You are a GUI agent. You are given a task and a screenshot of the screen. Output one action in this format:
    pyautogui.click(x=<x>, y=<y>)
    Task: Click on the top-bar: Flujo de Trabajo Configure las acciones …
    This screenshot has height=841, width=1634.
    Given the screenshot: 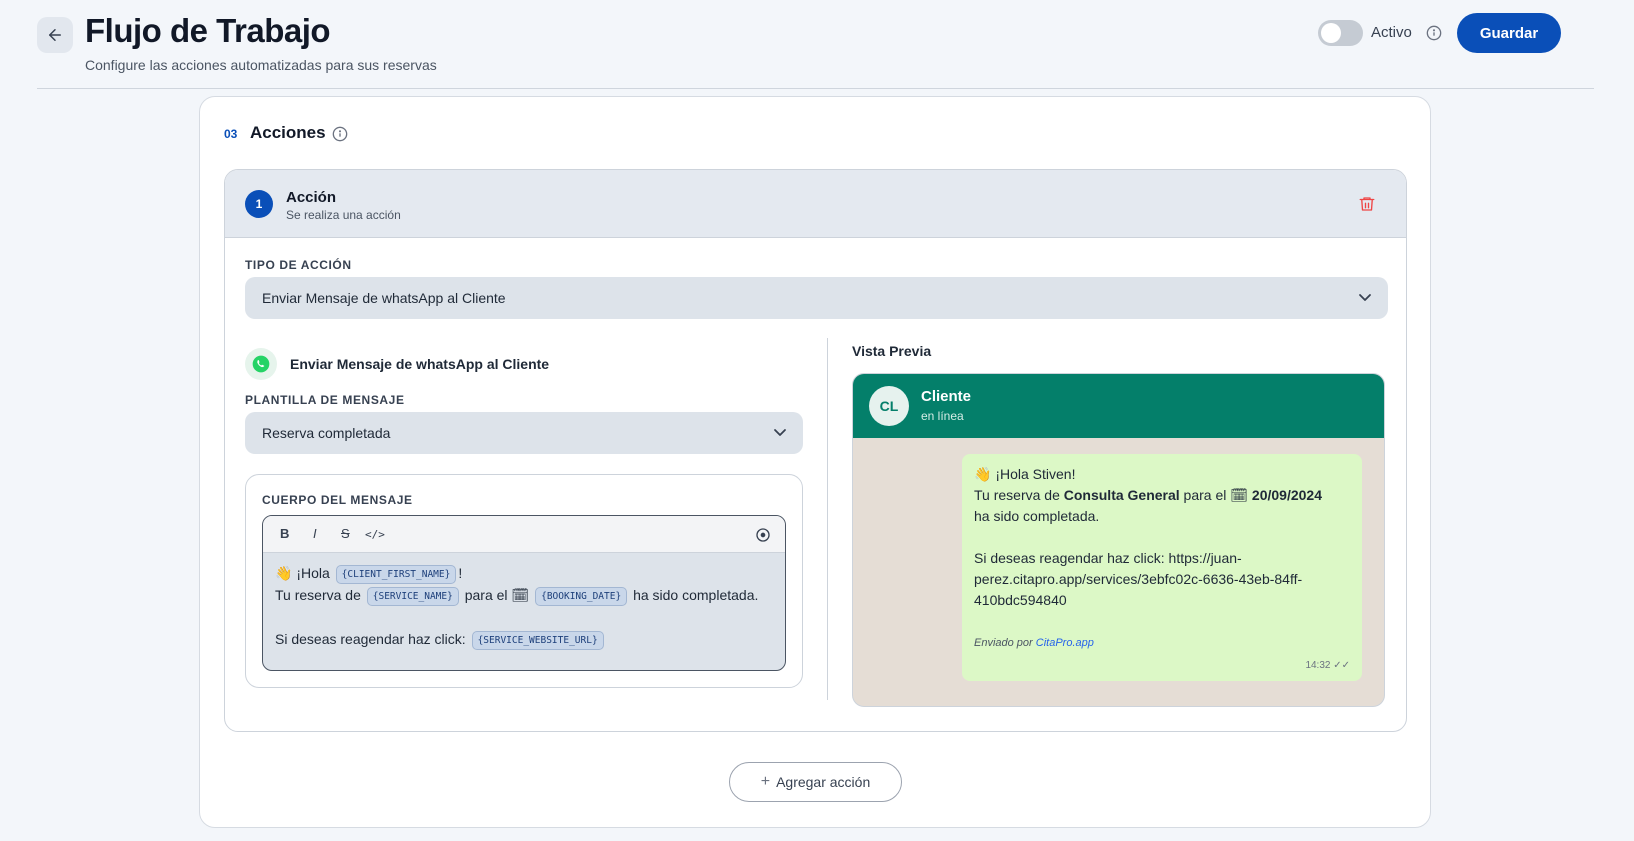 What is the action you would take?
    pyautogui.click(x=817, y=45)
    